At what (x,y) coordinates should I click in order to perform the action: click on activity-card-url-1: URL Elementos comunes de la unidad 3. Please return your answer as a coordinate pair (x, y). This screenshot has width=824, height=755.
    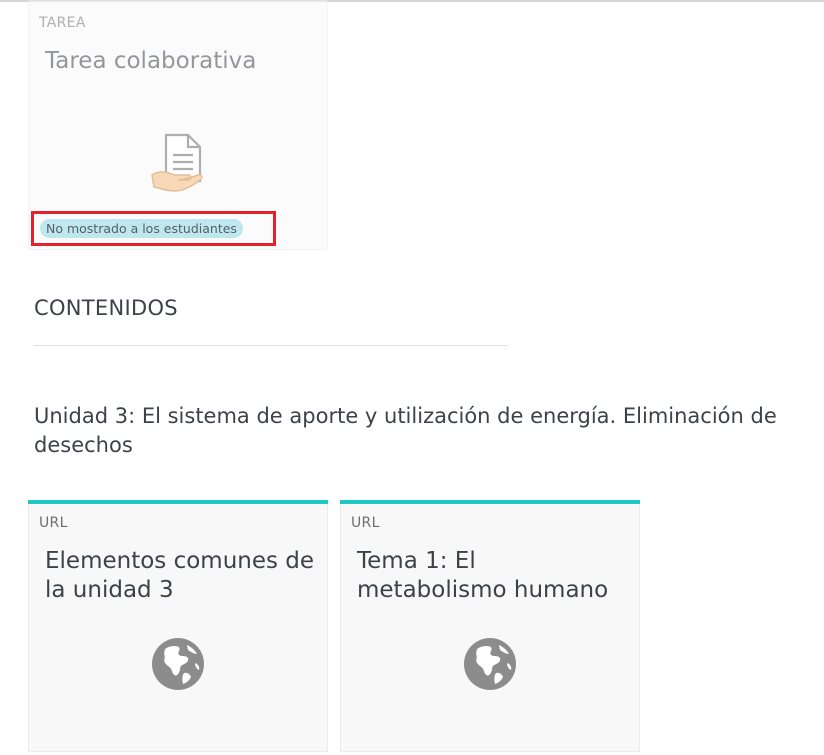
    Looking at the image, I should click on (178, 626).